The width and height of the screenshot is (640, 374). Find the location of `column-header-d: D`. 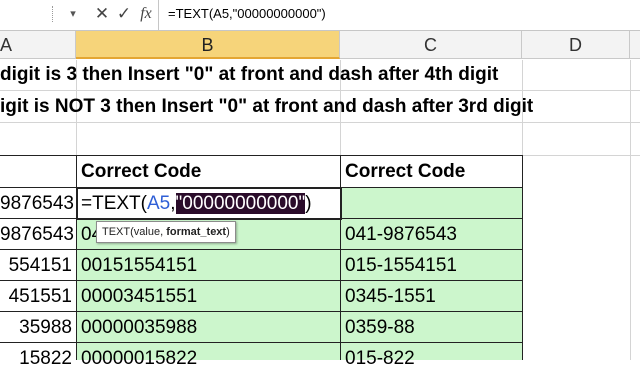

column-header-d: D is located at coordinates (576, 45).